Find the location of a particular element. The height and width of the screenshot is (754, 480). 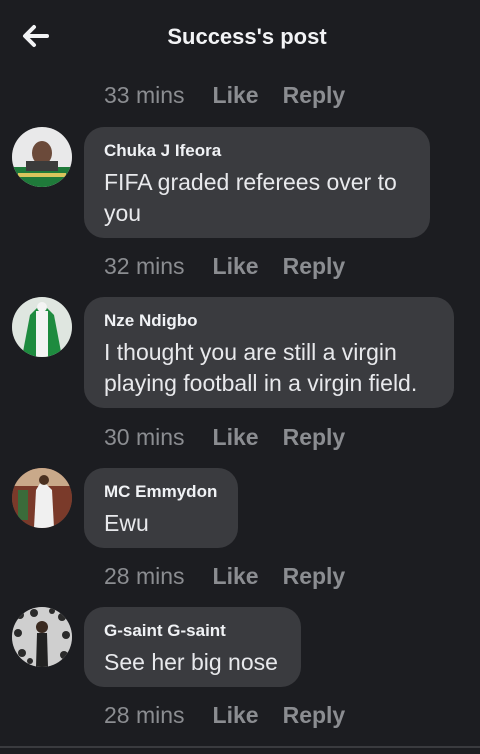

comment-actions: 33 mins Like Reply is located at coordinates (224, 95).